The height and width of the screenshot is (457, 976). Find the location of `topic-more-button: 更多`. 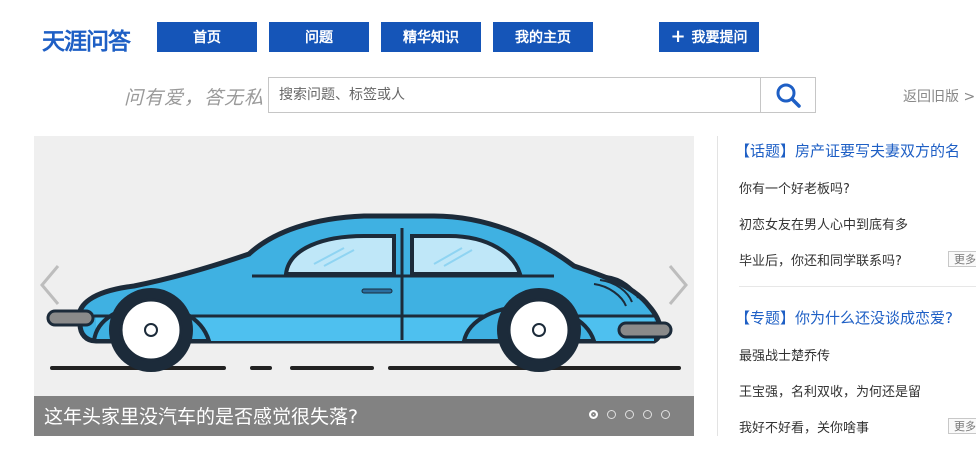

topic-more-button: 更多 is located at coordinates (962, 259).